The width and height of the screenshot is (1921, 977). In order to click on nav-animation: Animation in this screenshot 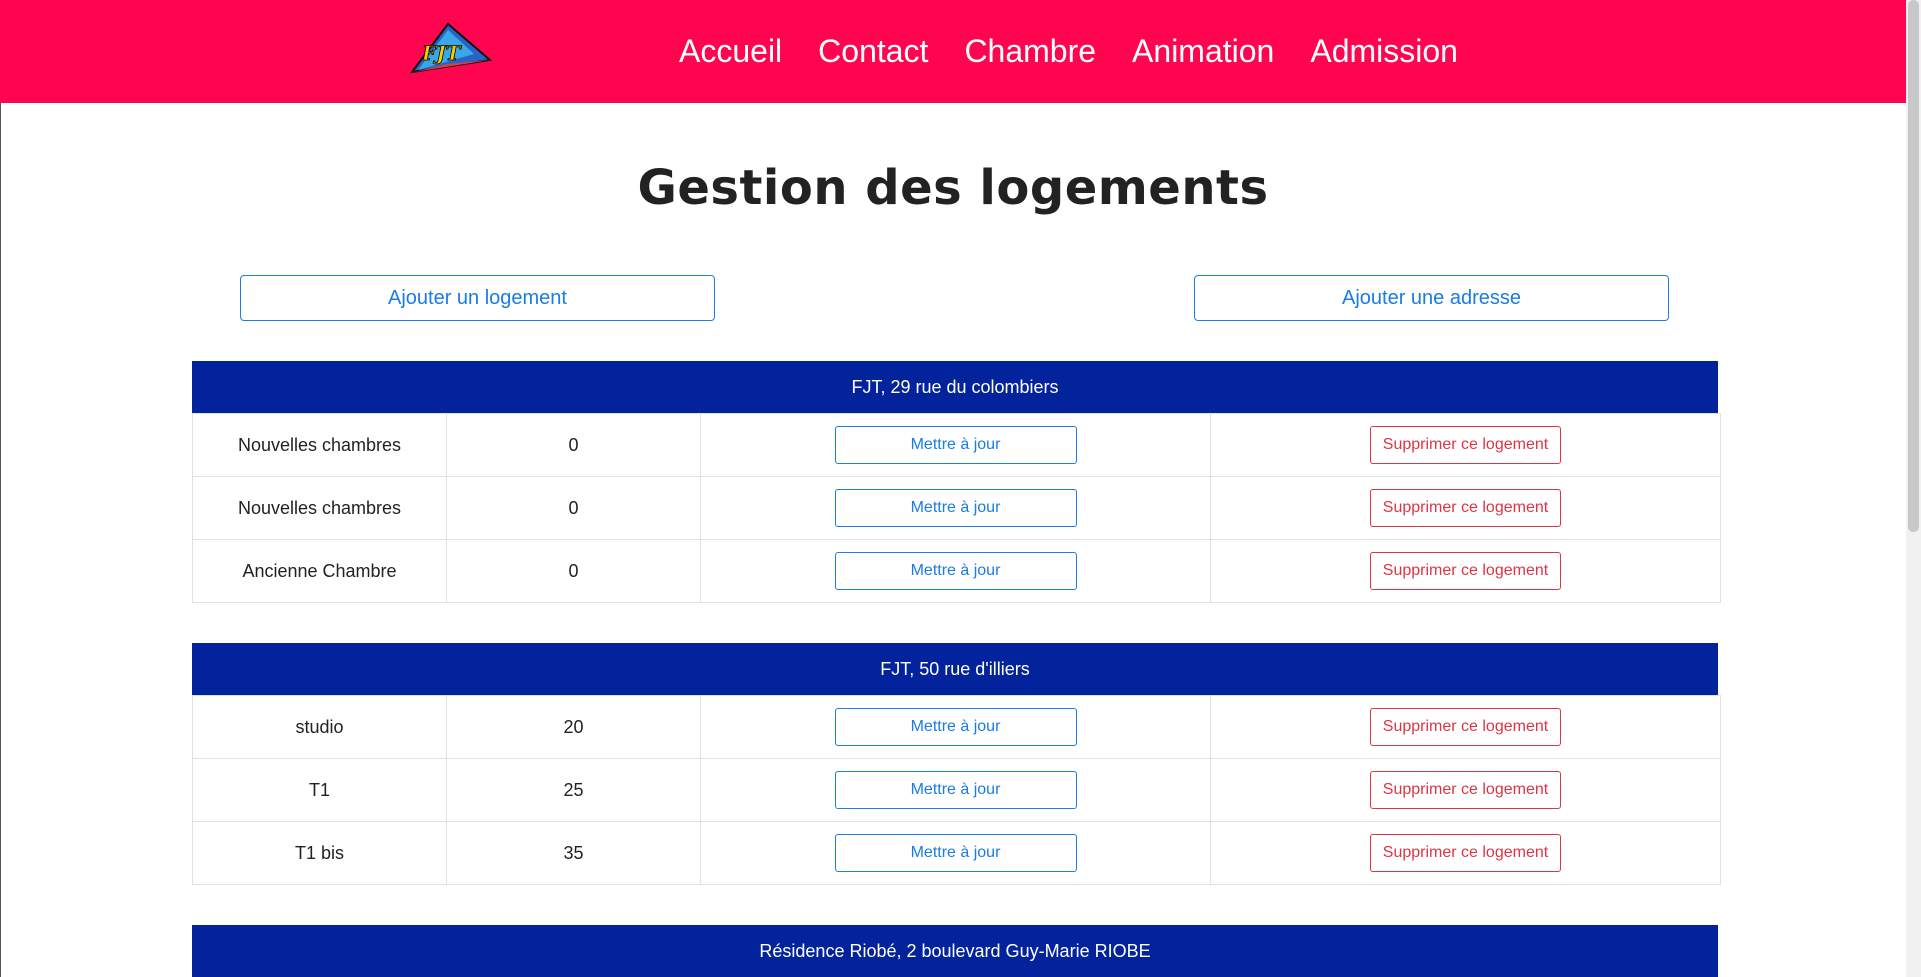, I will do `click(1203, 51)`.